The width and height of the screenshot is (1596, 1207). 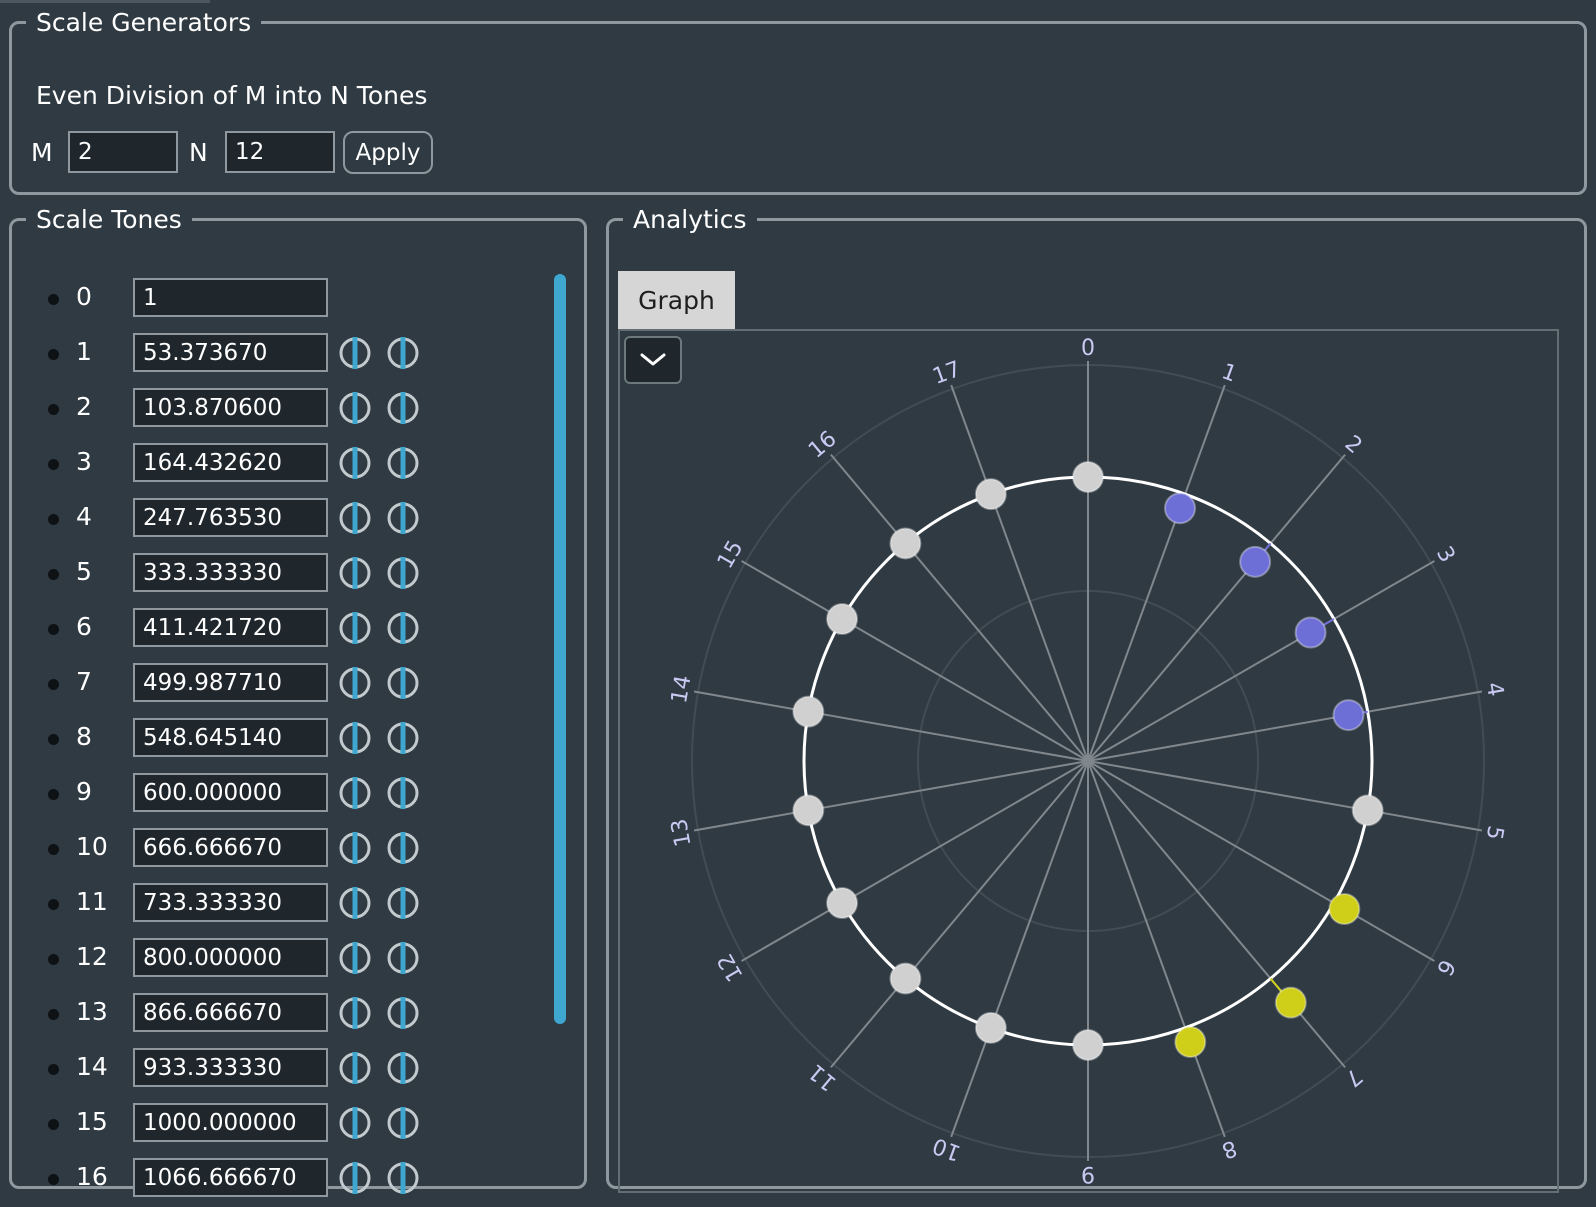 I want to click on tone-index: 2, so click(x=84, y=406).